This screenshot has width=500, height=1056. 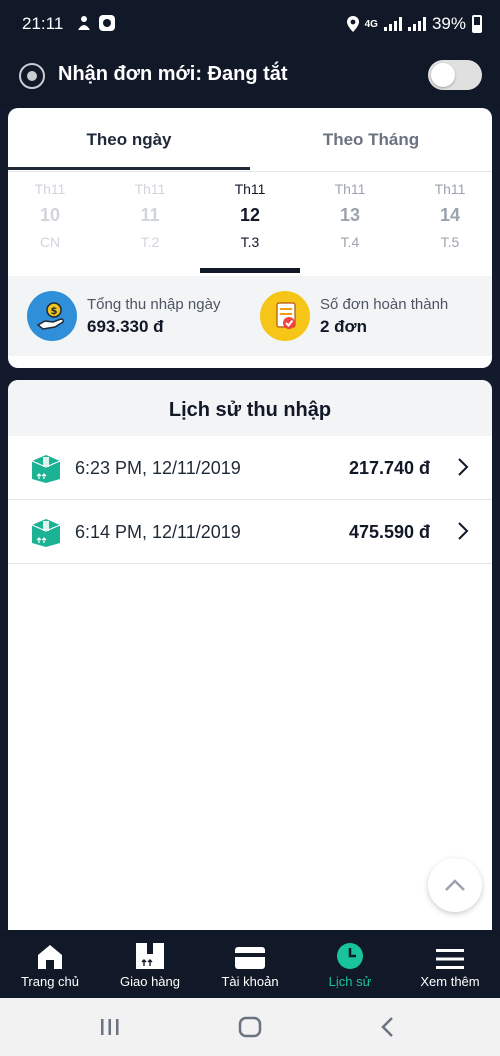 What do you see at coordinates (250, 242) in the screenshot?
I see `day-weekday: T.3` at bounding box center [250, 242].